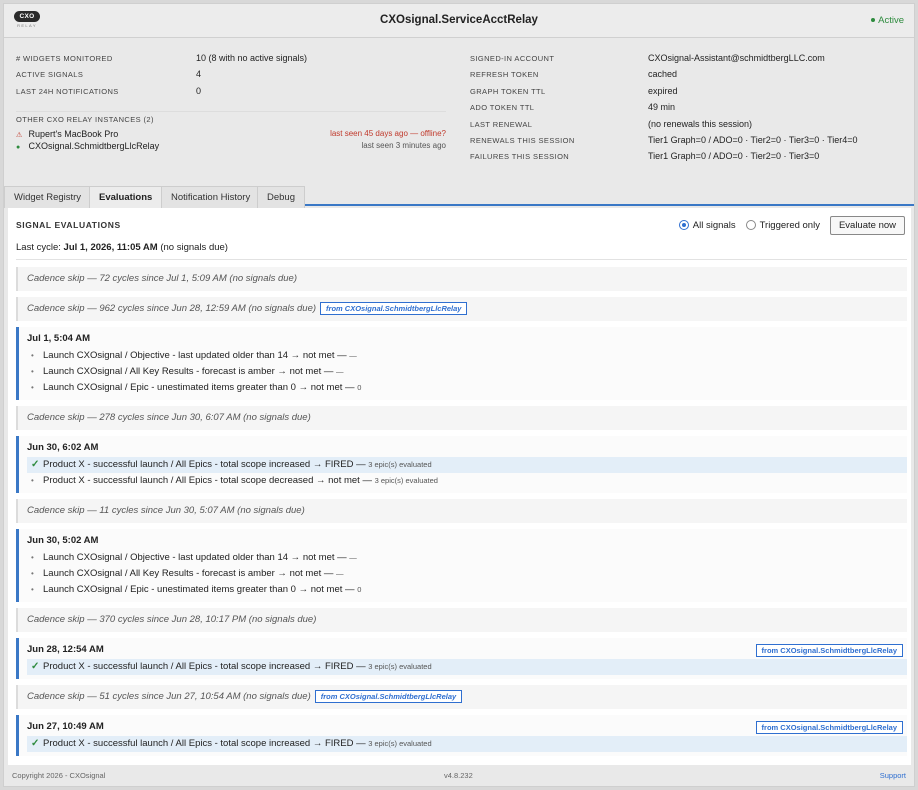 The height and width of the screenshot is (790, 918). Describe the element at coordinates (85, 119) in the screenshot. I see `instances-heading: OTHER CXO RELAY INSTANCES (2)` at that location.